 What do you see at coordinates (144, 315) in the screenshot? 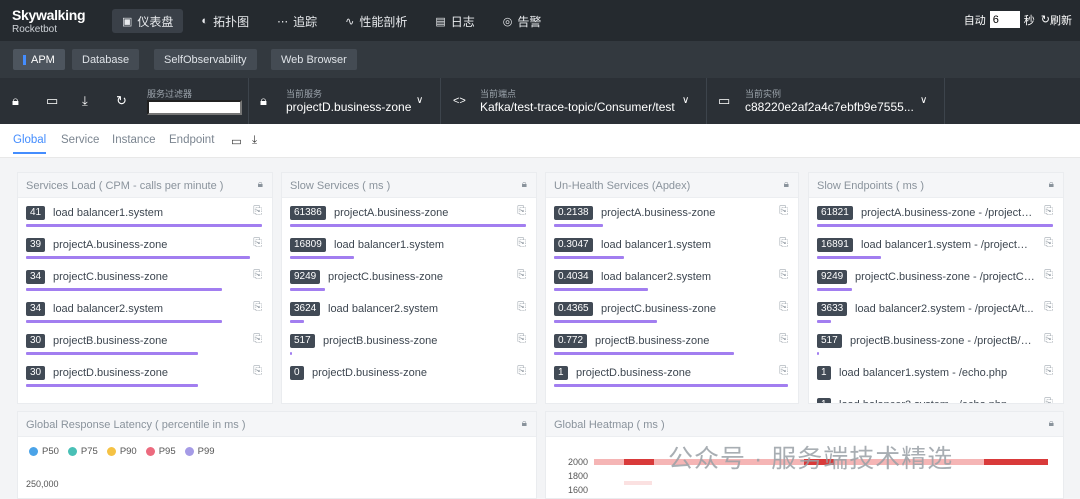
I see `services-load-row: 34 load balancer2.system ⎘` at bounding box center [144, 315].